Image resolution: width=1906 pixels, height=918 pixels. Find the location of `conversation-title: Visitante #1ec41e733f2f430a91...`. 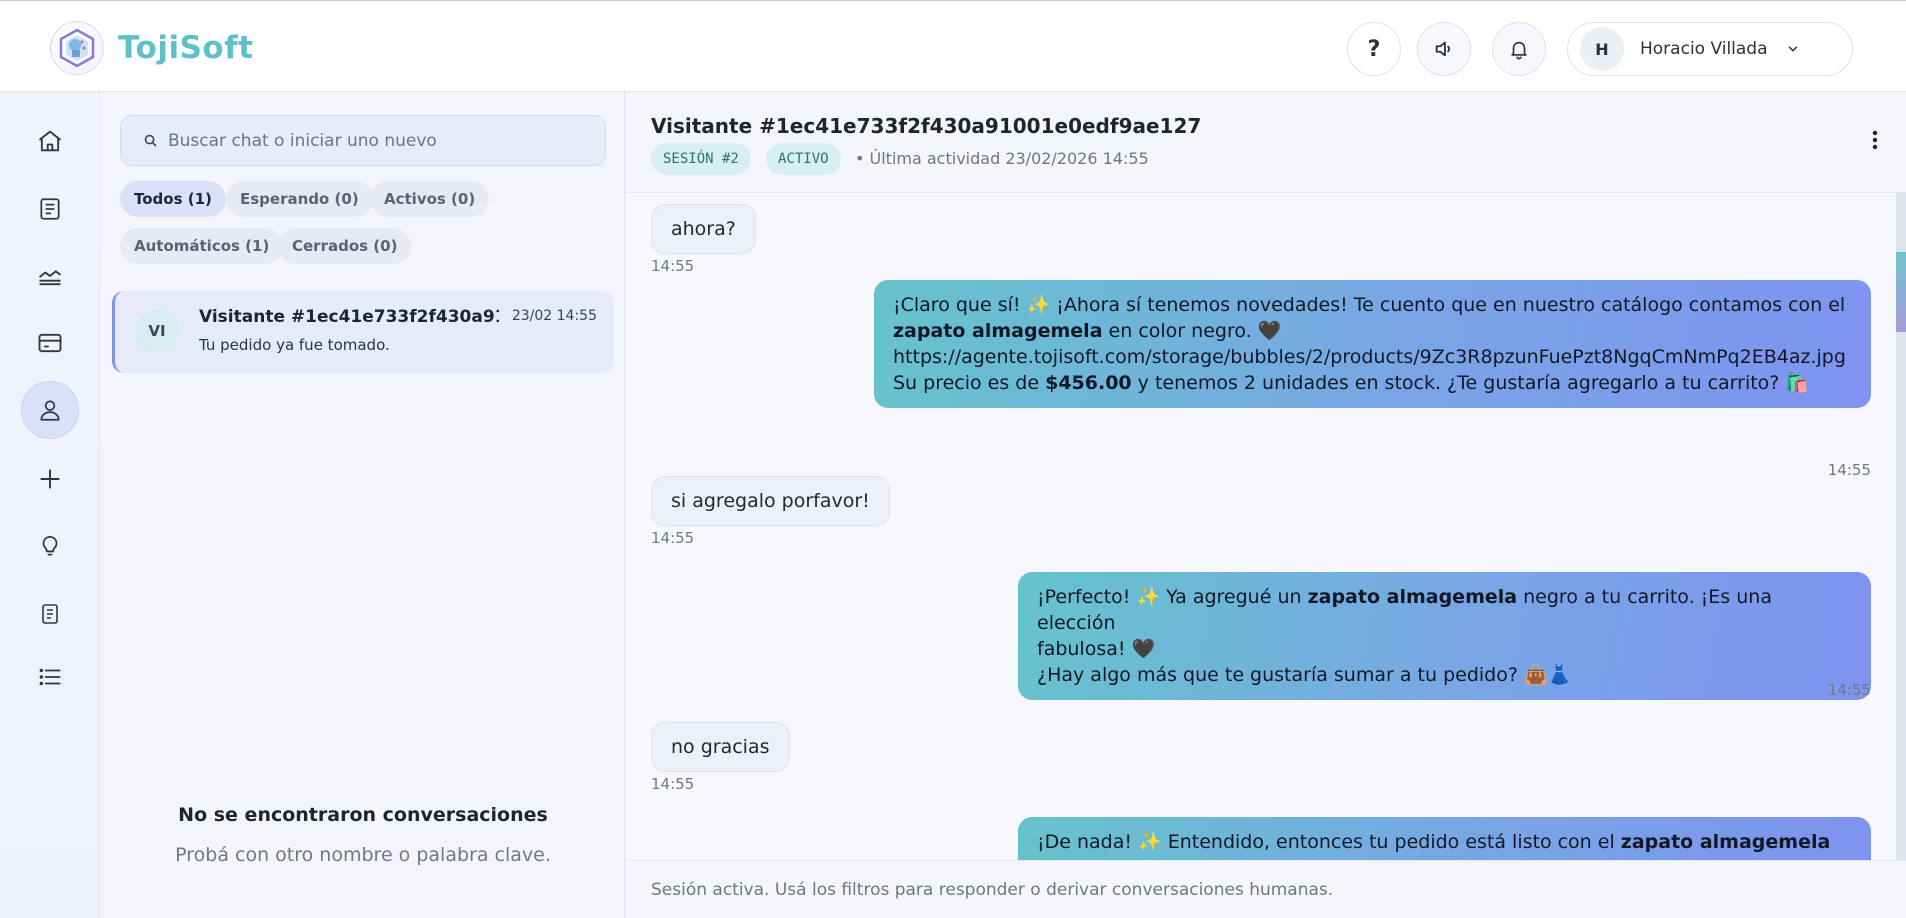

conversation-title: Visitante #1ec41e733f2f430a91... is located at coordinates (349, 317).